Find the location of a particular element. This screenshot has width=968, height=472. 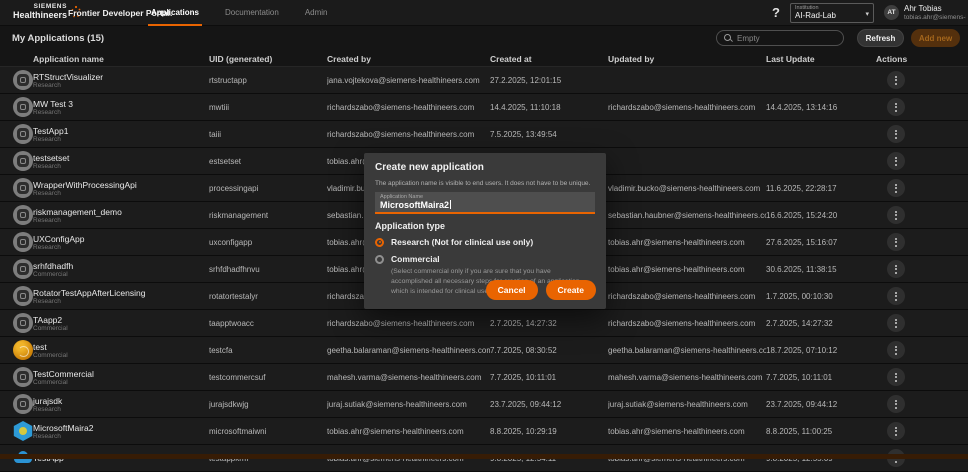

radio-commercial-label: Commercial is located at coordinates (415, 259).